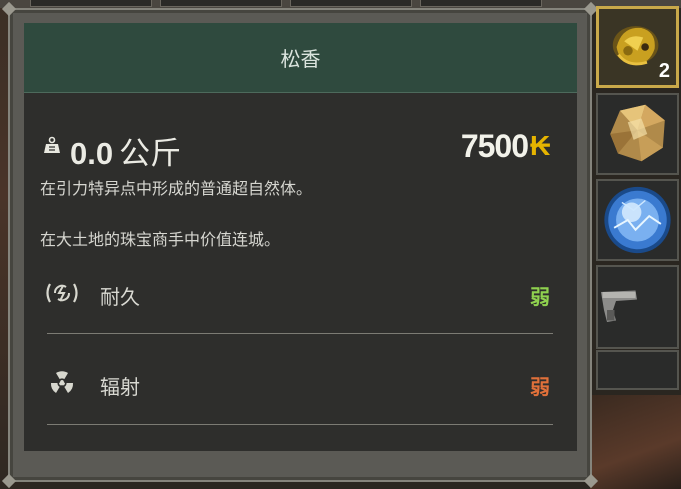 The width and height of the screenshot is (681, 489). What do you see at coordinates (62, 382) in the screenshot?
I see `radiation-icon` at bounding box center [62, 382].